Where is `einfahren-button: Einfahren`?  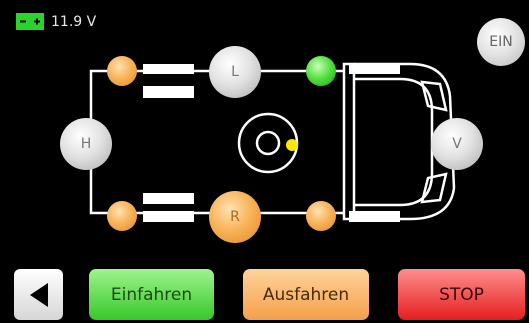 einfahren-button: Einfahren is located at coordinates (151, 294).